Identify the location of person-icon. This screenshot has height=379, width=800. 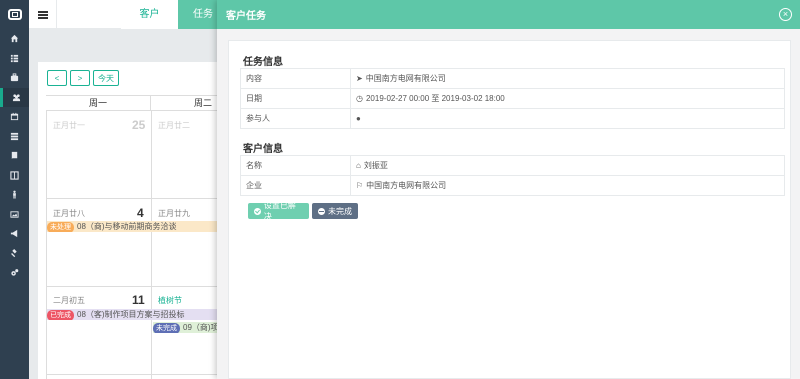
(14, 194).